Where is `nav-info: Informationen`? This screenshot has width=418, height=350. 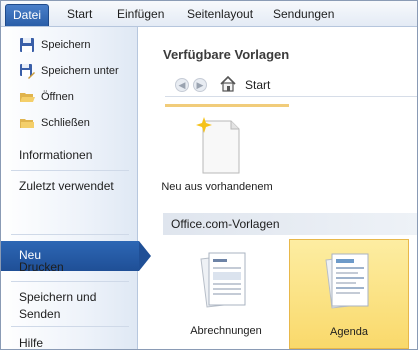 nav-info: Informationen is located at coordinates (55, 155).